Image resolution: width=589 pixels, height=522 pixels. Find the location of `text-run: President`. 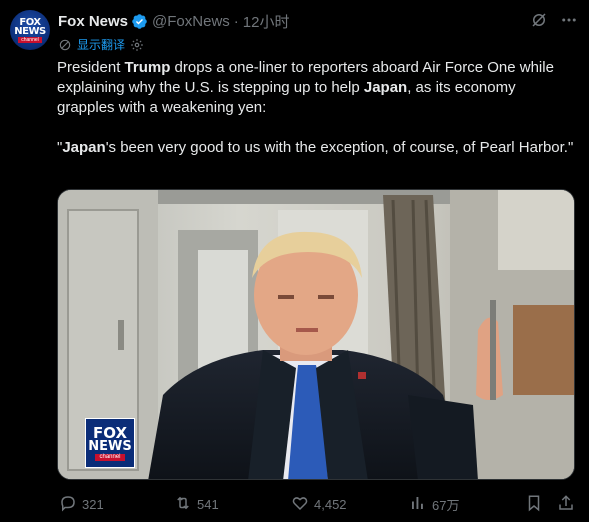

text-run: President is located at coordinates (91, 67).